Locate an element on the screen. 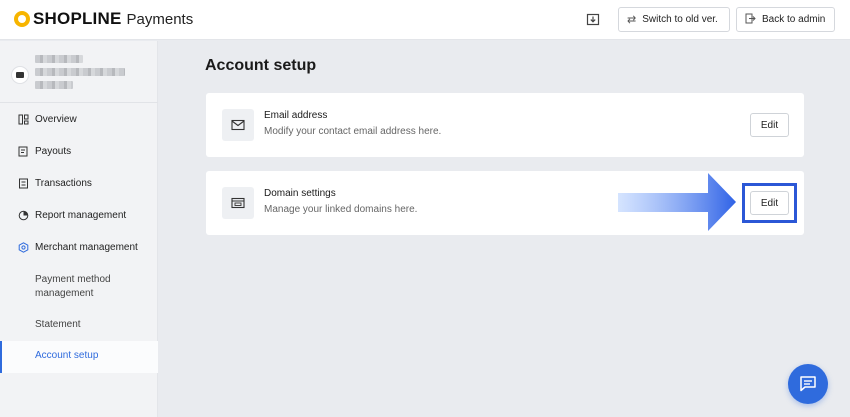 This screenshot has height=417, width=850. switch-button-label: Switch to old ver. is located at coordinates (680, 19).